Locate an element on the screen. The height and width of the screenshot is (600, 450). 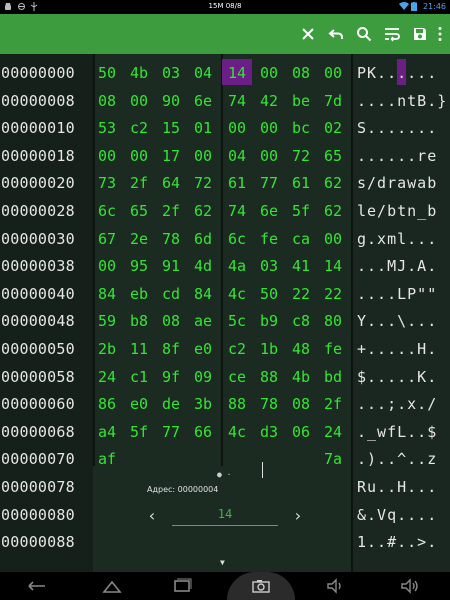
hex-byte: 73 is located at coordinates (107, 183).